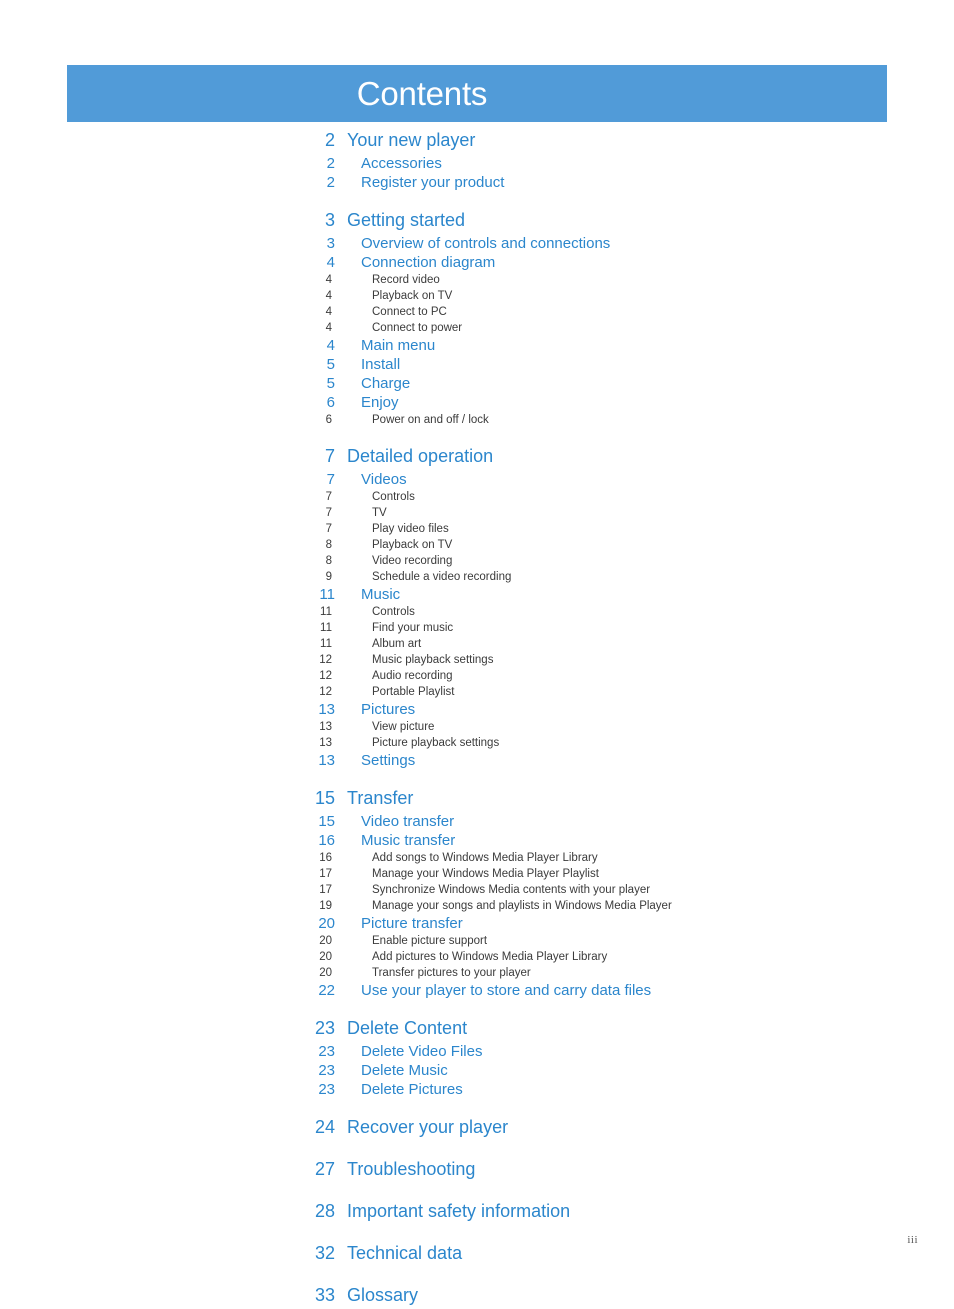  I want to click on toc-entry-level-2: 11 Music, so click(477, 594).